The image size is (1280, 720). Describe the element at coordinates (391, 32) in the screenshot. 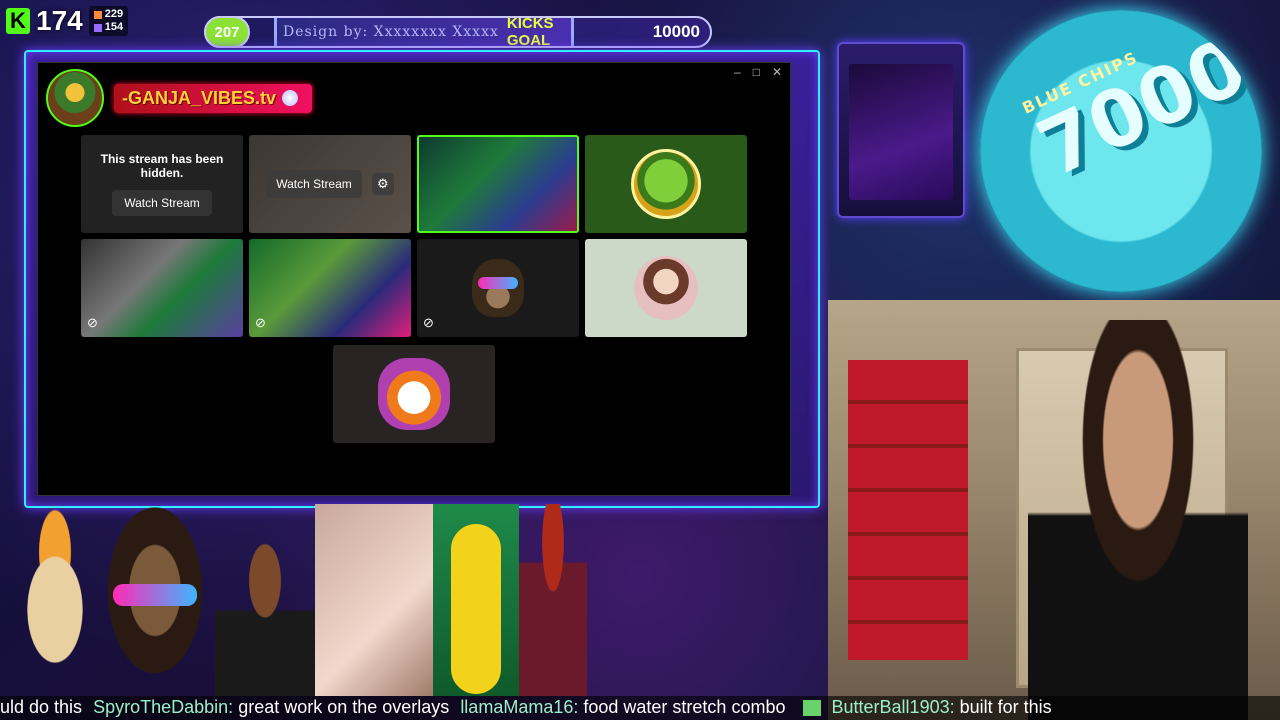

I see `design-credit: Design by: Xxxxxxxx Xxxxx` at that location.